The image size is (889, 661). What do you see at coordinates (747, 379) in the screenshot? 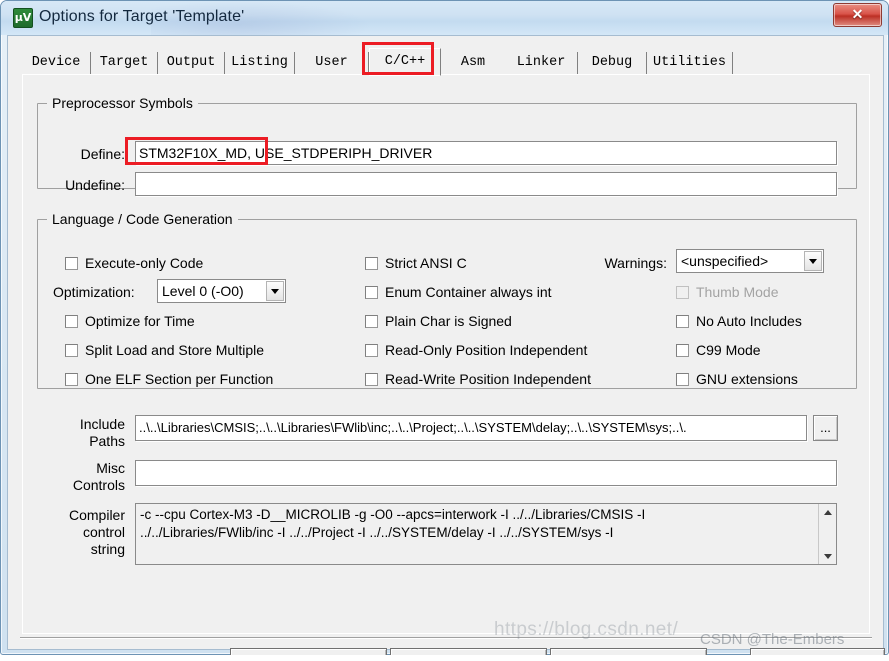
I see `checkbox-label: GNU extensions` at bounding box center [747, 379].